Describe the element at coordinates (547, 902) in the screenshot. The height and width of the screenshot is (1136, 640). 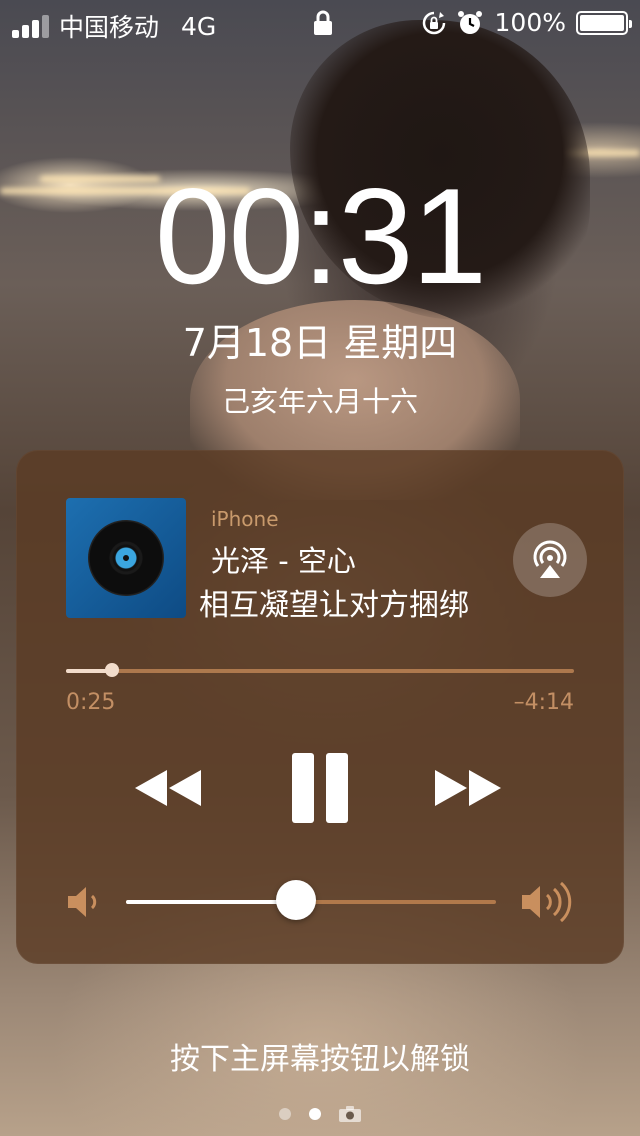
I see `volume-high-icon` at that location.